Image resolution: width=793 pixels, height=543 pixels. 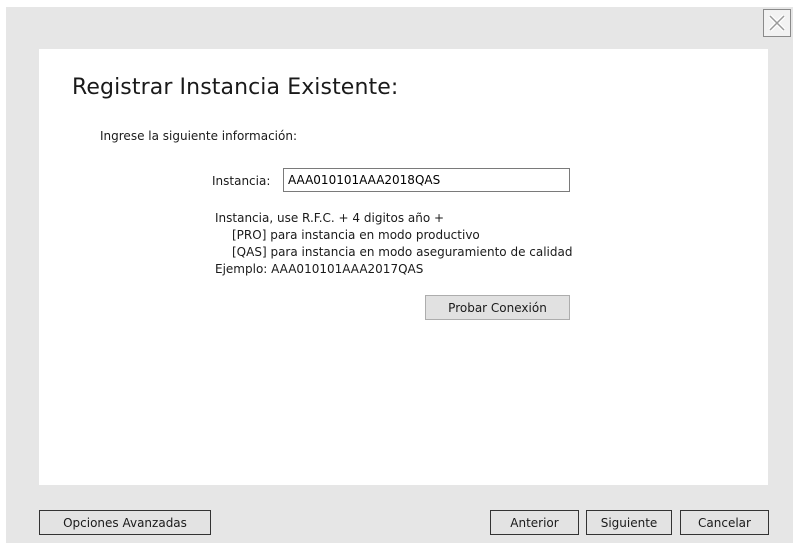 What do you see at coordinates (534, 522) in the screenshot?
I see `previous-button: Anterior` at bounding box center [534, 522].